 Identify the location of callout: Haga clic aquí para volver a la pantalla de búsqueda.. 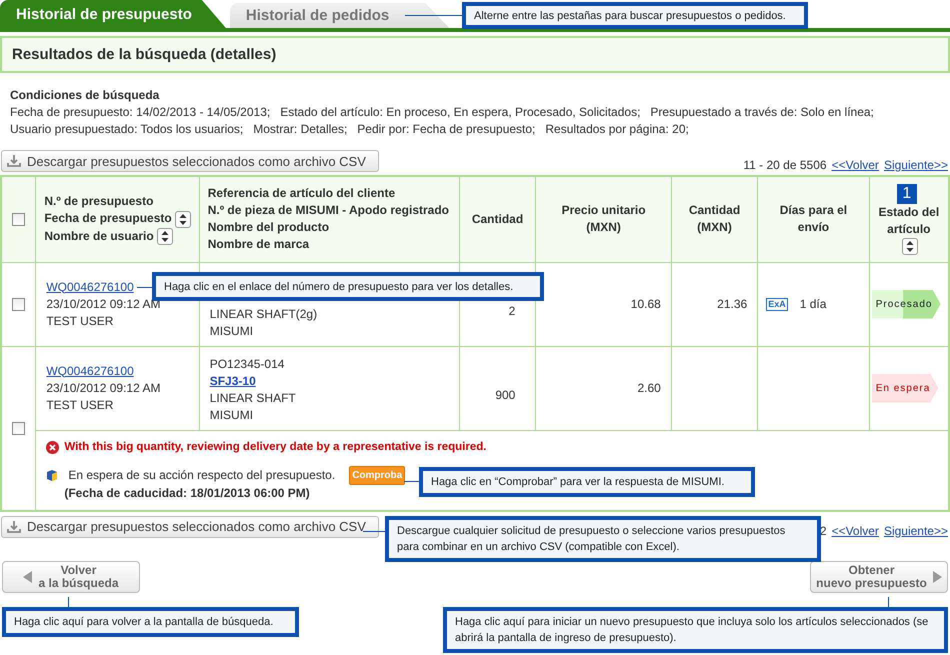
(150, 622).